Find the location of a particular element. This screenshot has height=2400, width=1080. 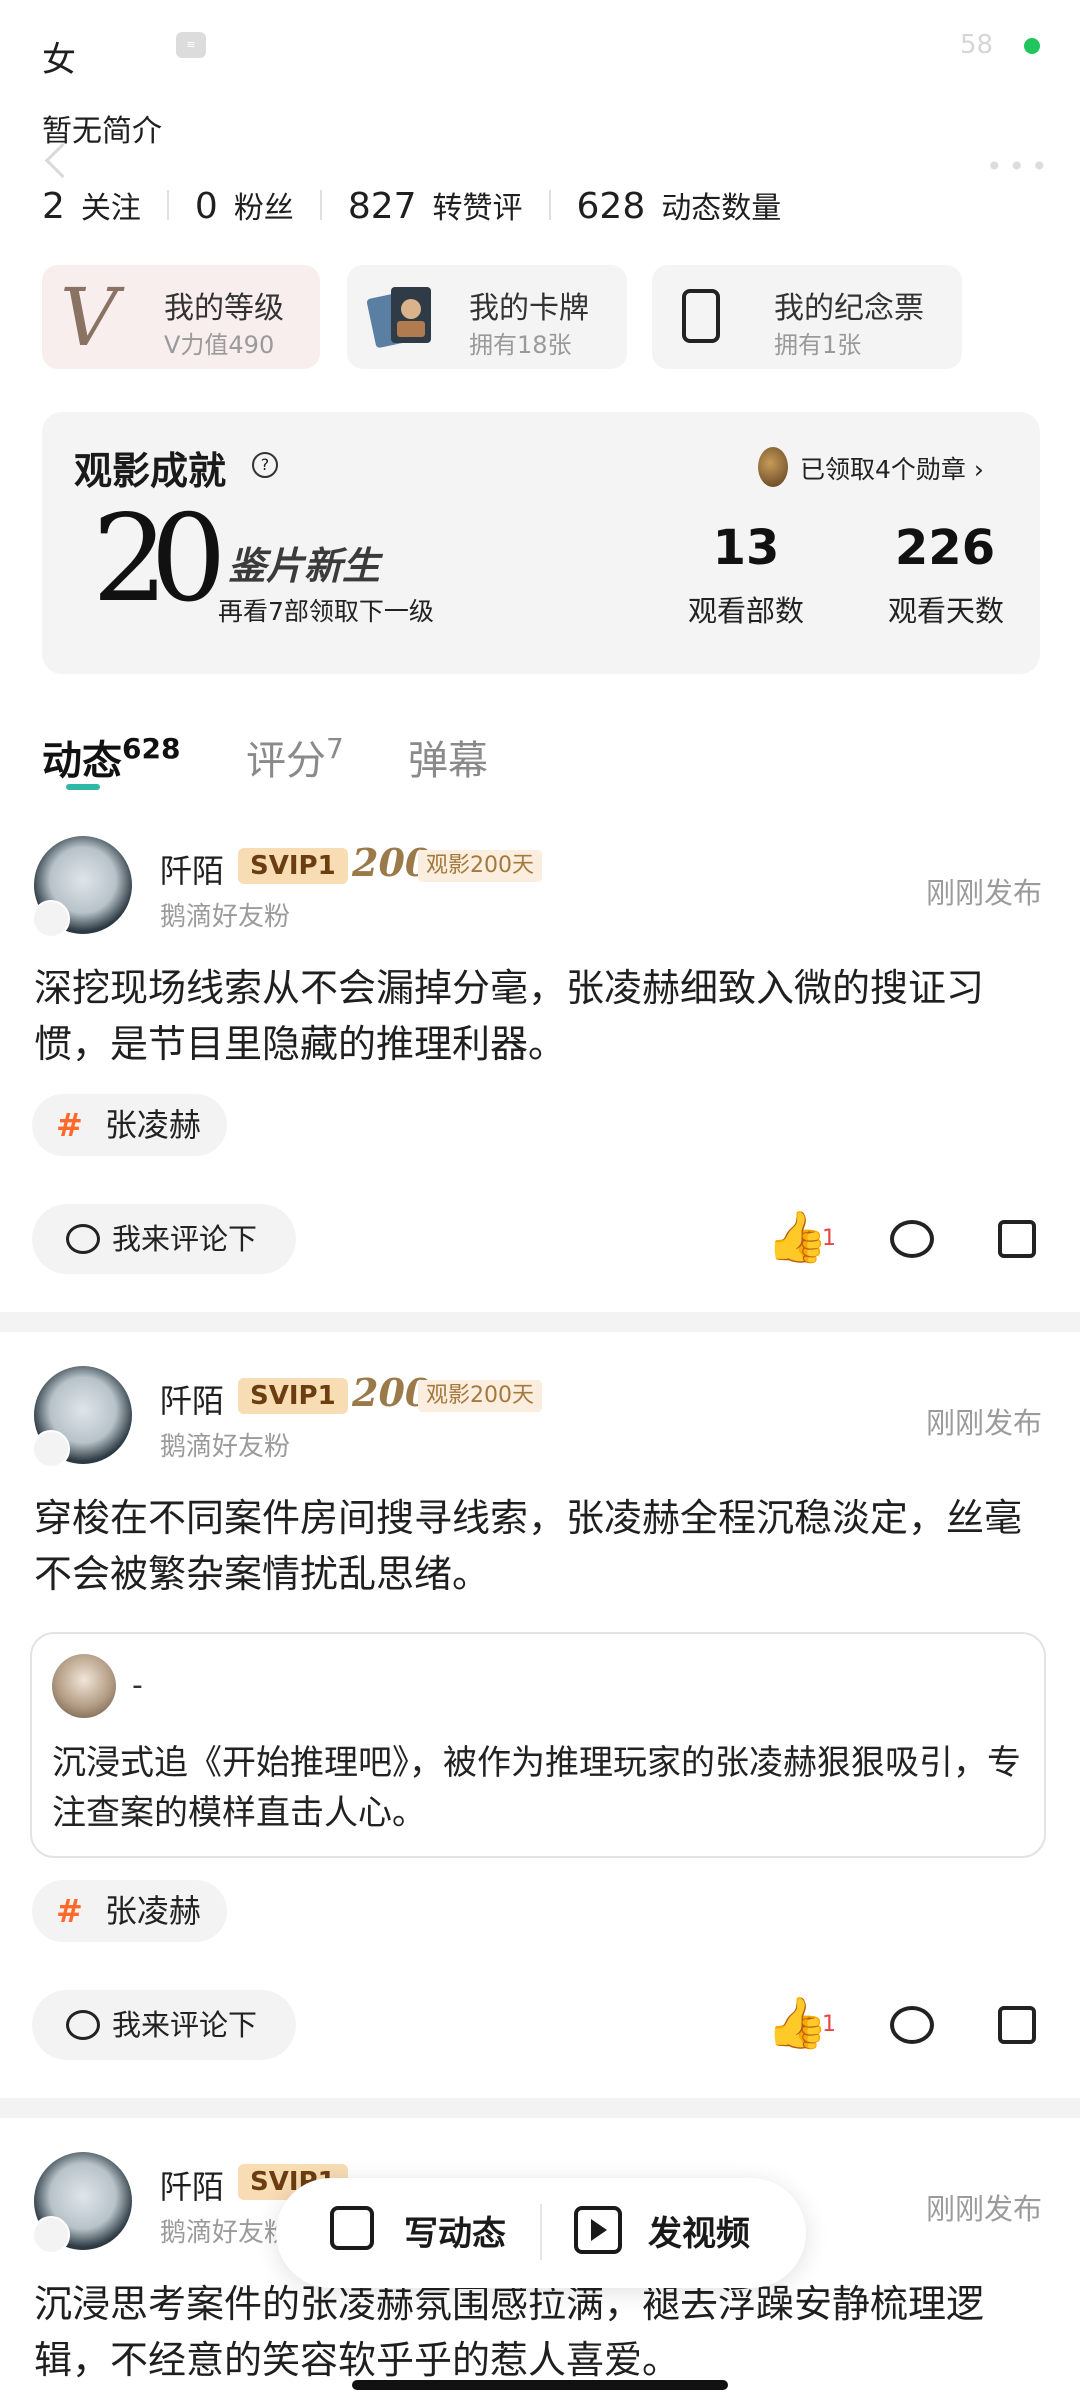

level-name: 鉴片新生 is located at coordinates (304, 566).